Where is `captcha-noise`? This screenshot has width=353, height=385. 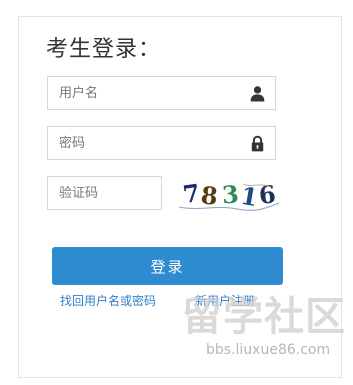
captcha-noise is located at coordinates (229, 197).